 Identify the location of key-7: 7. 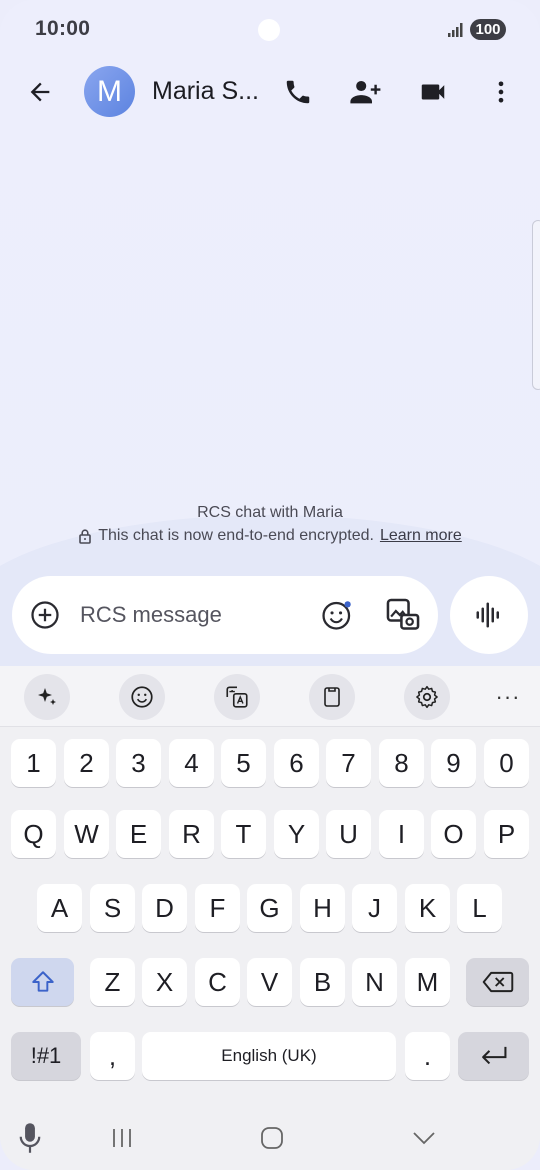
(348, 763).